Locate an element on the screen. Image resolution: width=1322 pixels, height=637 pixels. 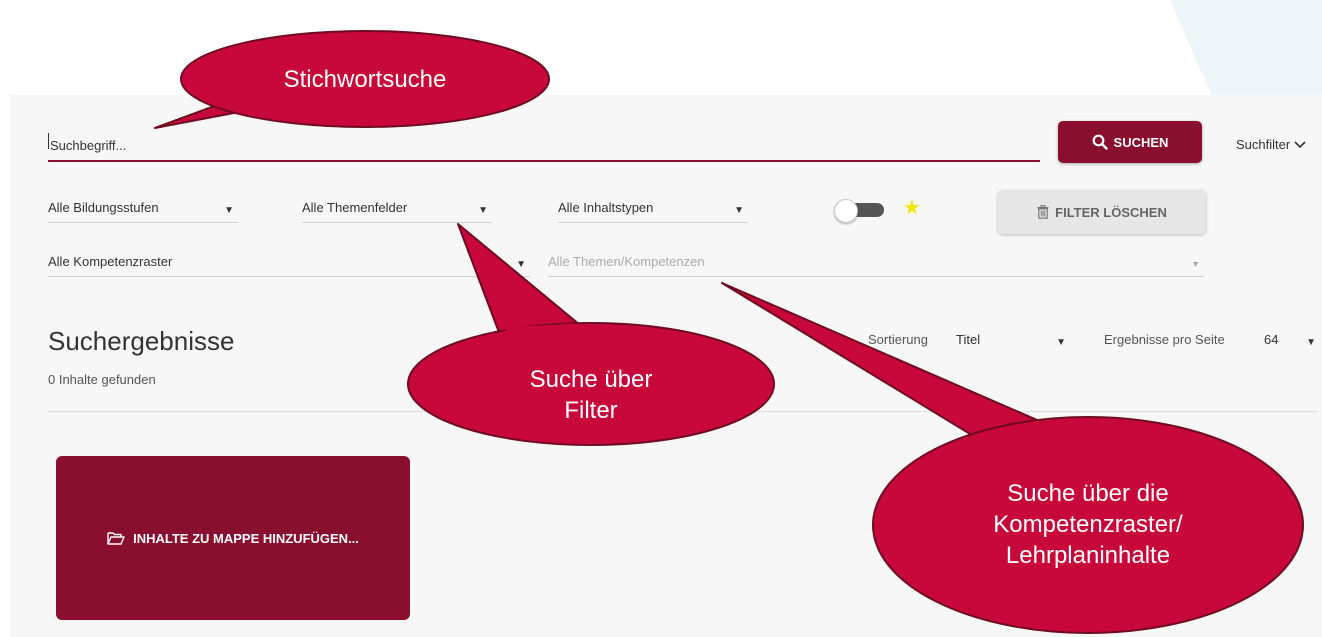
select-per-page-value: 64 is located at coordinates (1271, 339).